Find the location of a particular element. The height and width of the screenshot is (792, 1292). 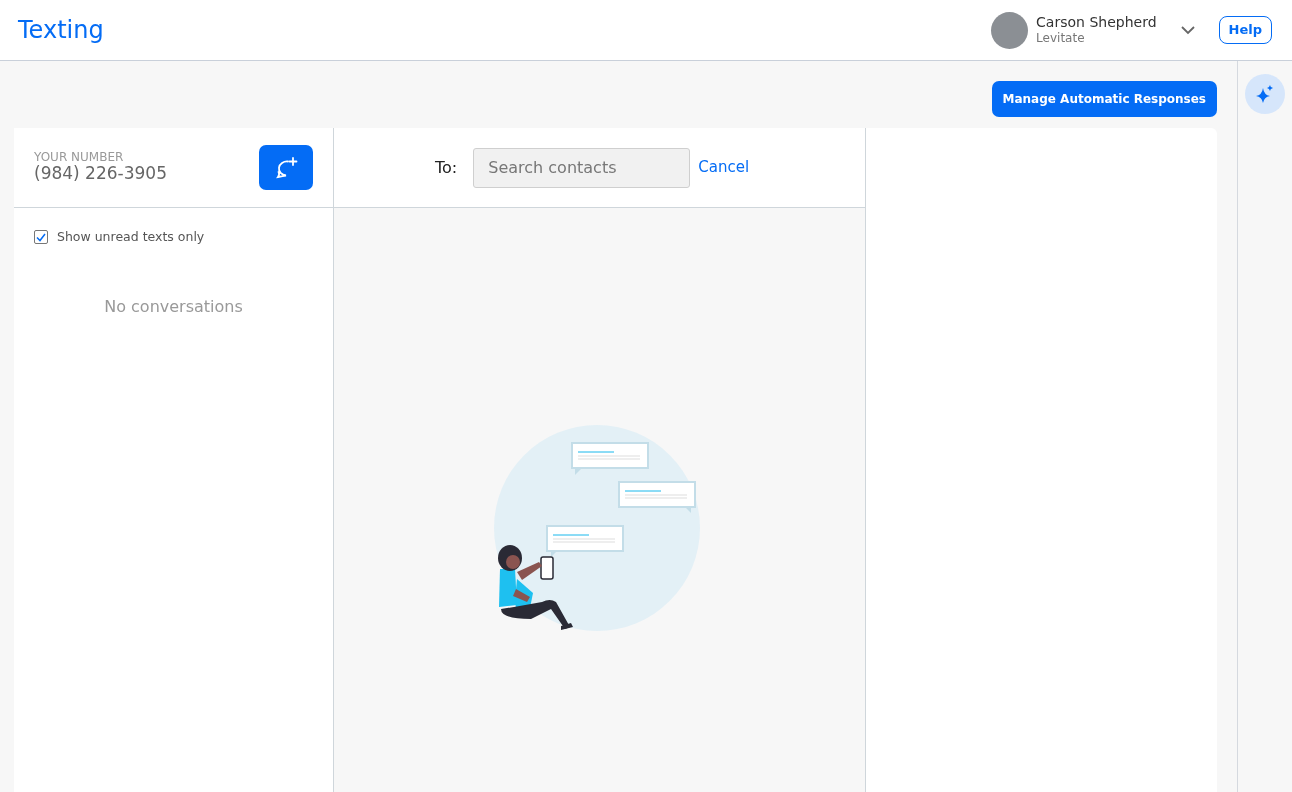

phone-number: (984) 226-3905 is located at coordinates (100, 173).